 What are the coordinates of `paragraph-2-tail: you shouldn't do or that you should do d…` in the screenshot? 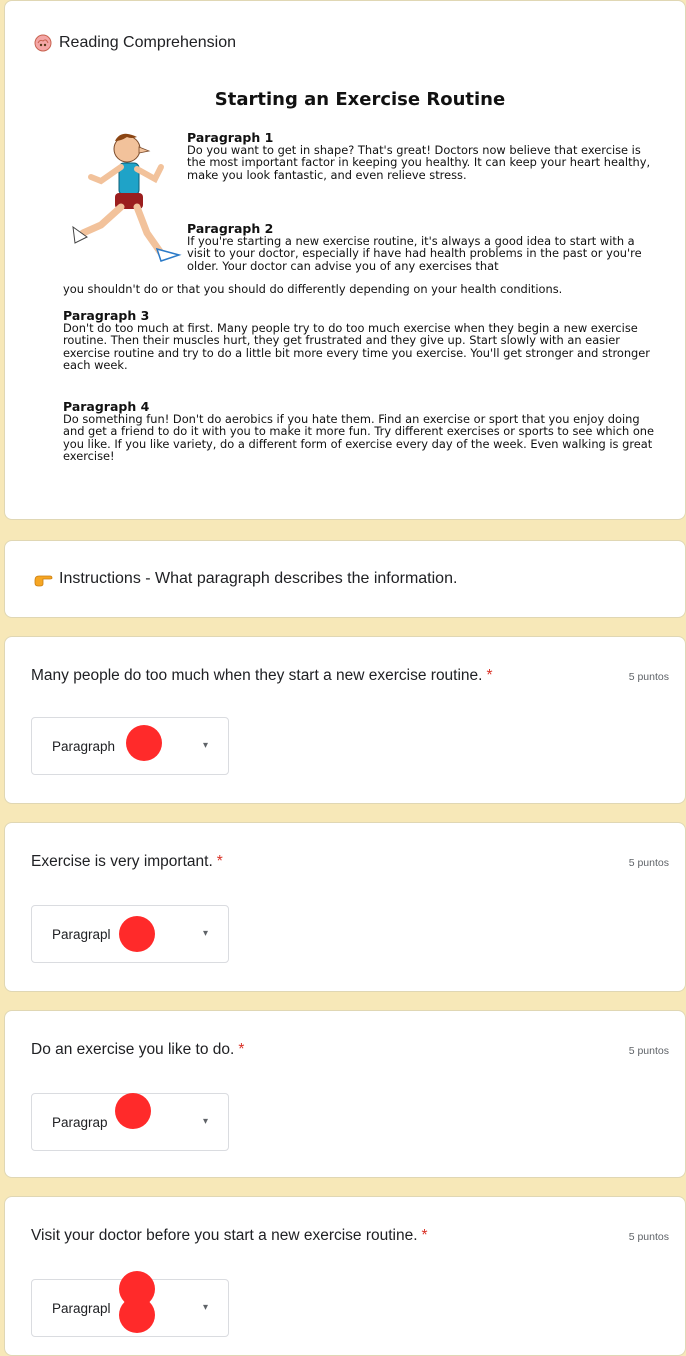 It's located at (363, 289).